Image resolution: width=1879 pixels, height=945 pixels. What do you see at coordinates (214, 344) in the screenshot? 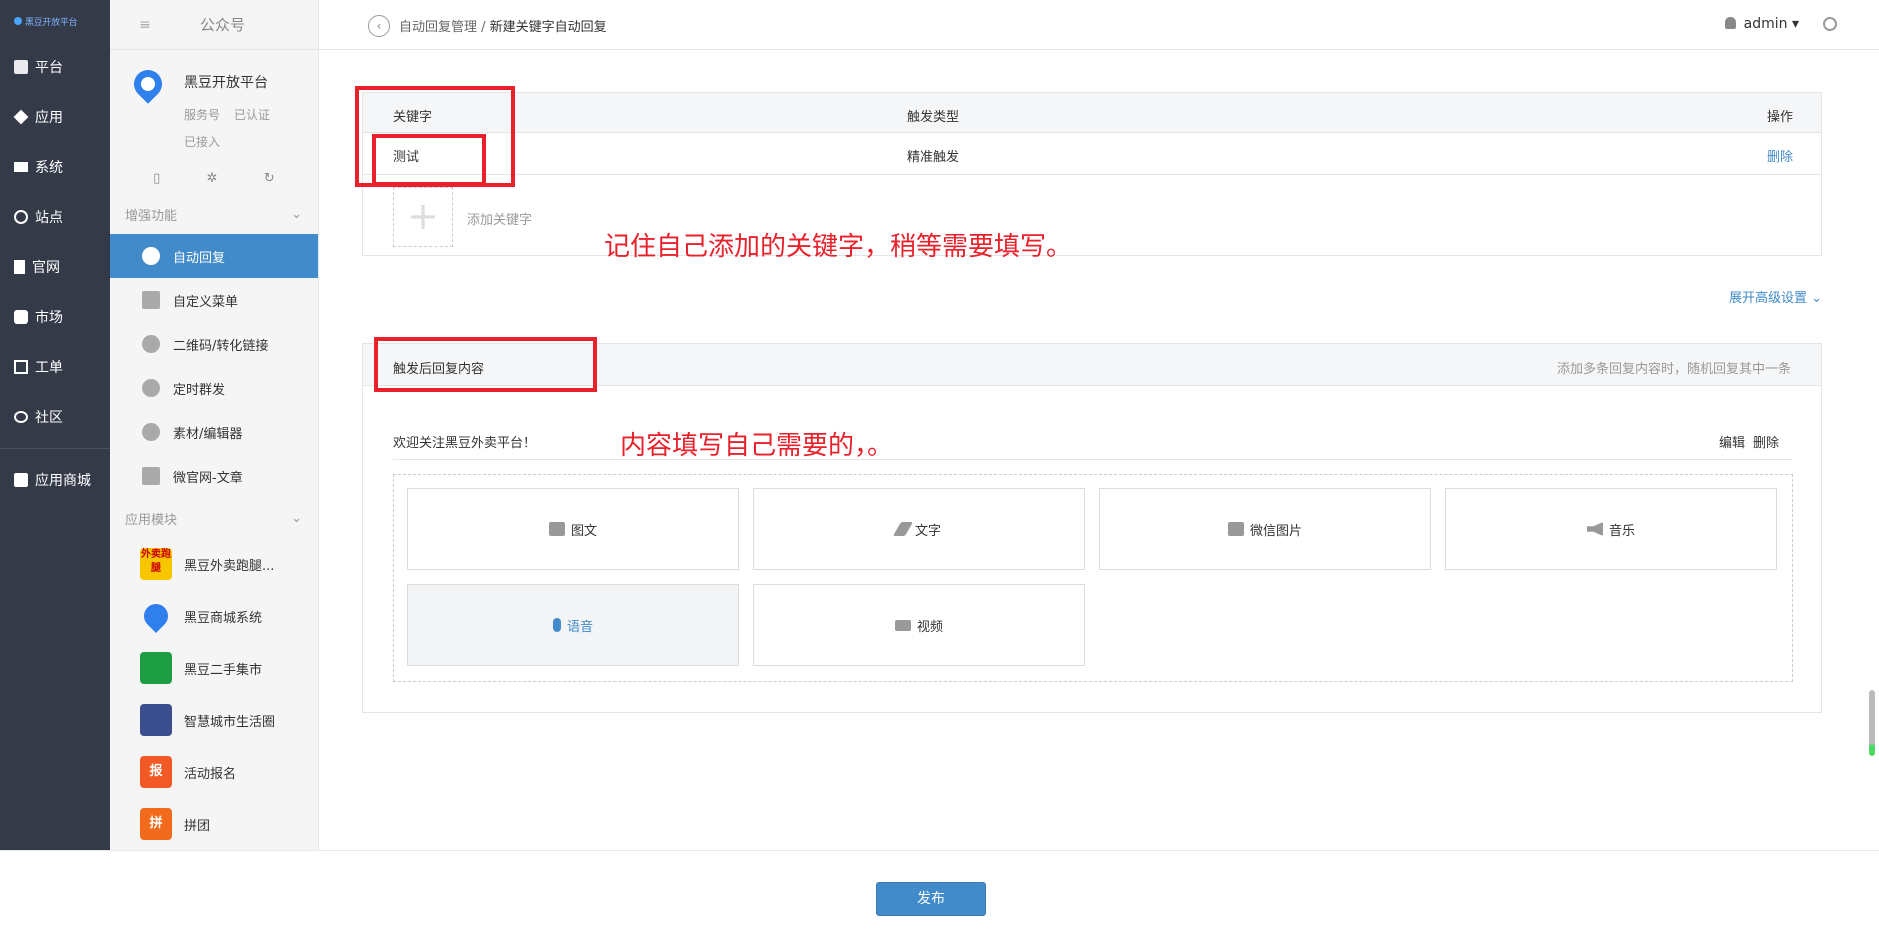
I see `sidebar-item-qrcode: 二维码/转化链接` at bounding box center [214, 344].